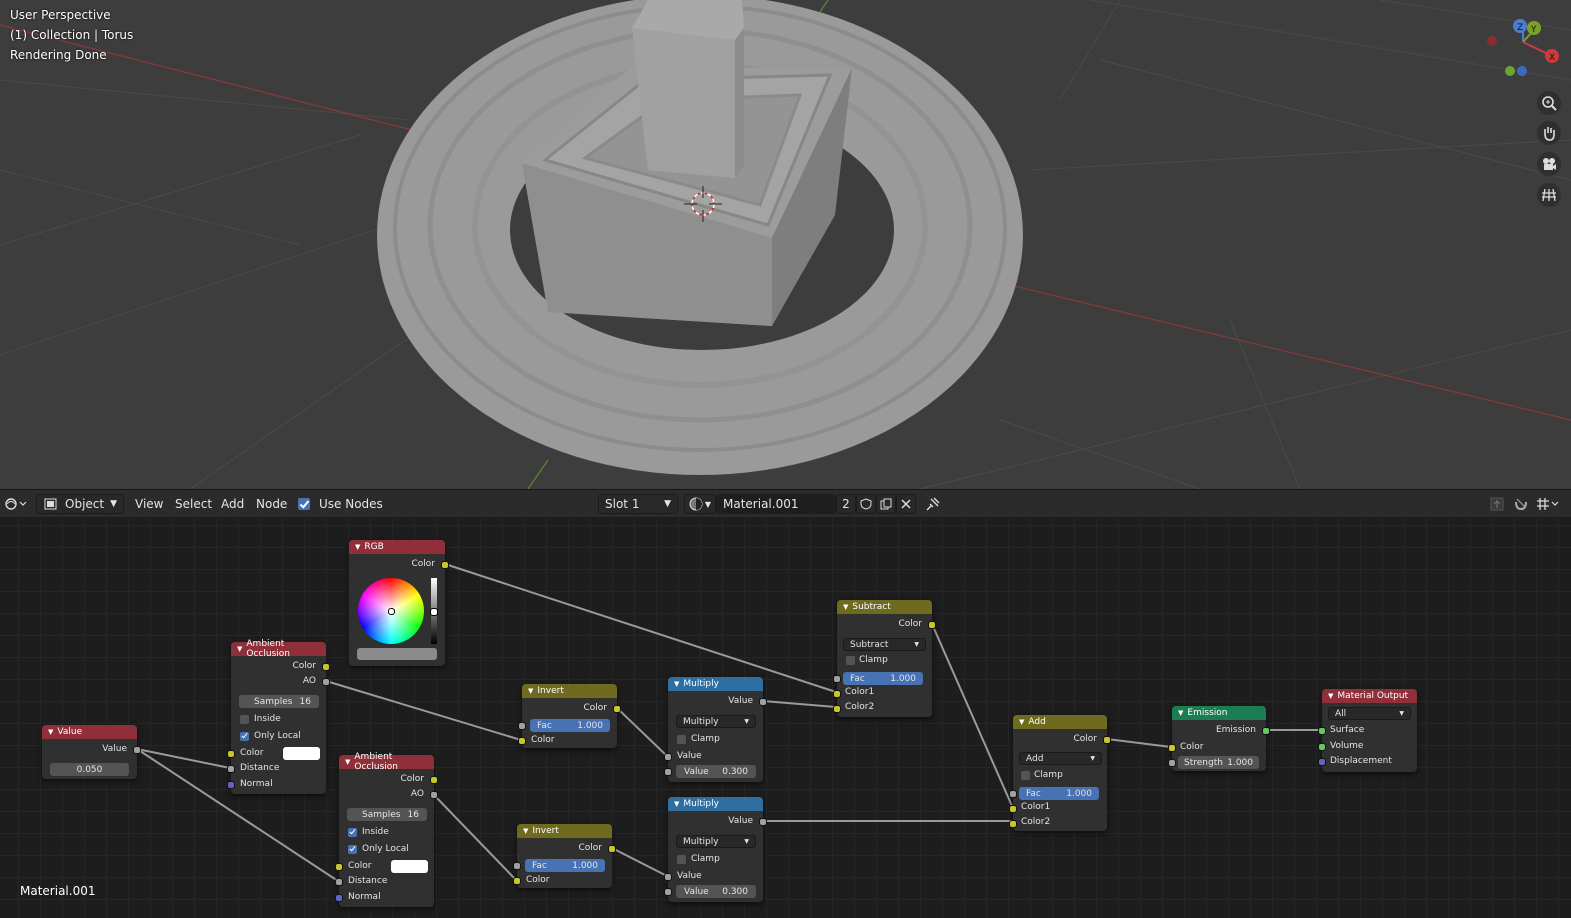  I want to click on ao2-in-normal-socket, so click(339, 898).